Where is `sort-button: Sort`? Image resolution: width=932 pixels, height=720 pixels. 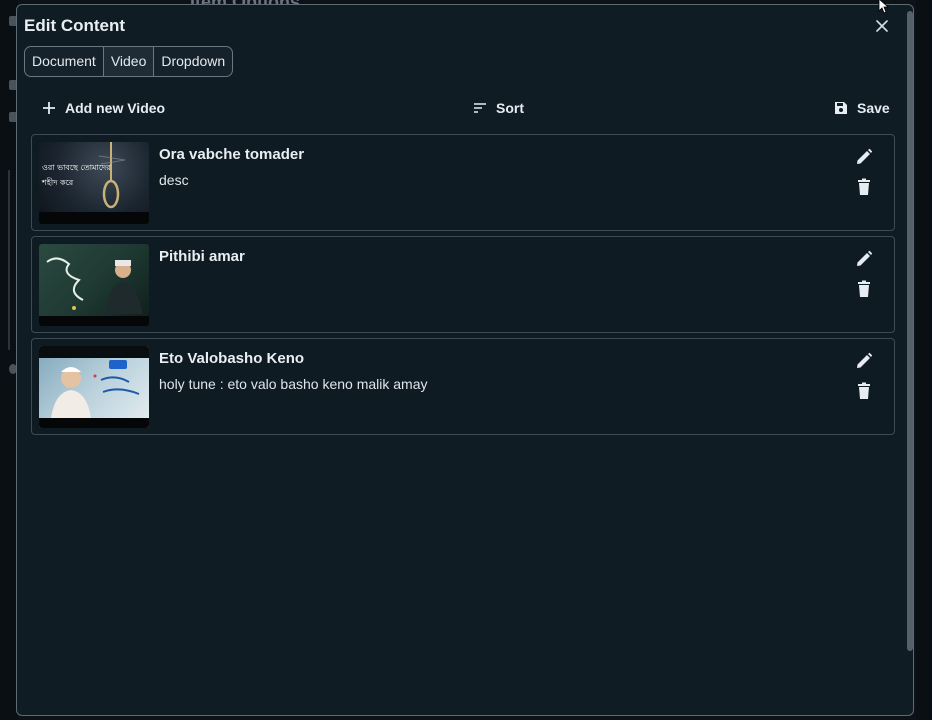
sort-button: Sort is located at coordinates (498, 108).